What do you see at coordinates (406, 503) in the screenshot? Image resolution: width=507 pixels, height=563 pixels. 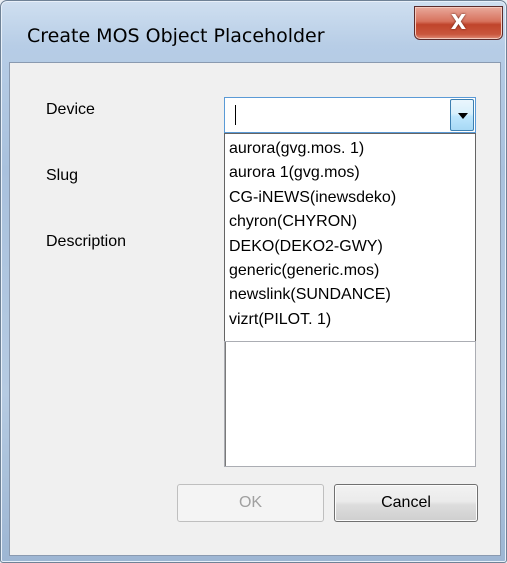 I see `cancel-button: Cancel` at bounding box center [406, 503].